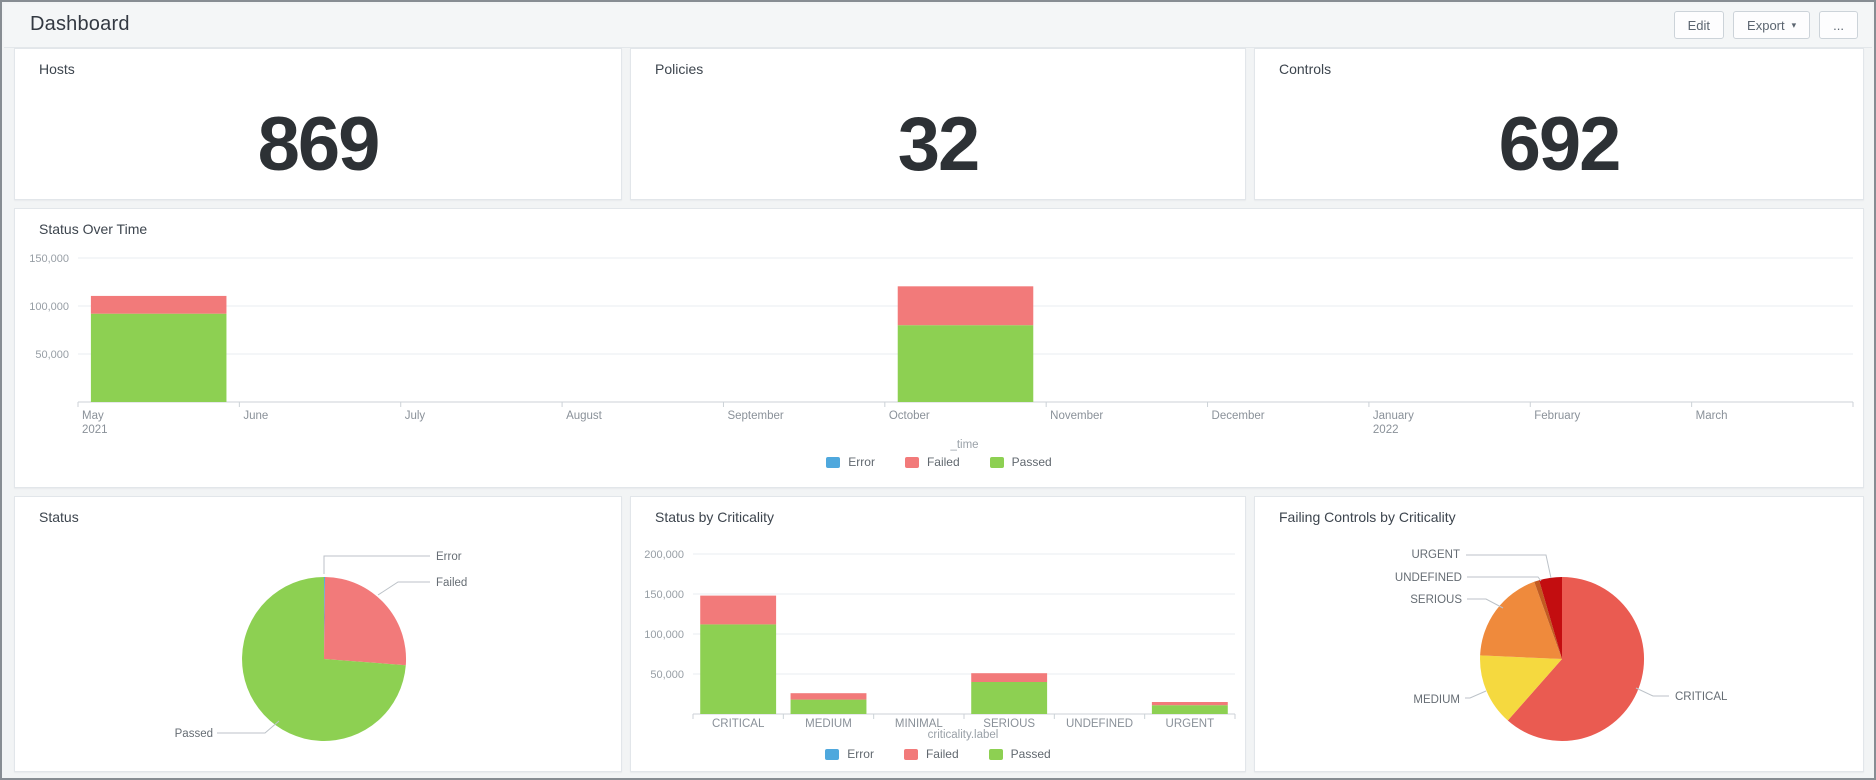 The width and height of the screenshot is (1876, 780). I want to click on svg-text: URGENT, so click(1435, 555).